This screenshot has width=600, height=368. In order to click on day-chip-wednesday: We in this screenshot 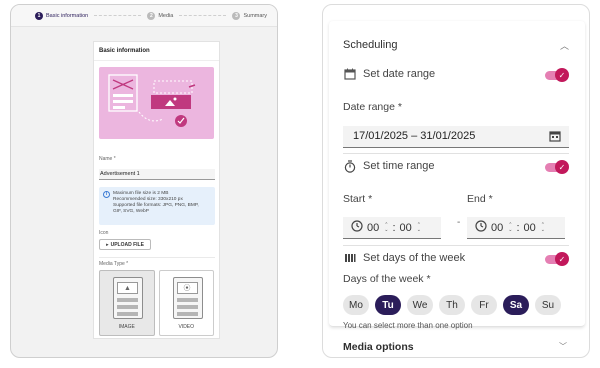, I will do `click(420, 305)`.